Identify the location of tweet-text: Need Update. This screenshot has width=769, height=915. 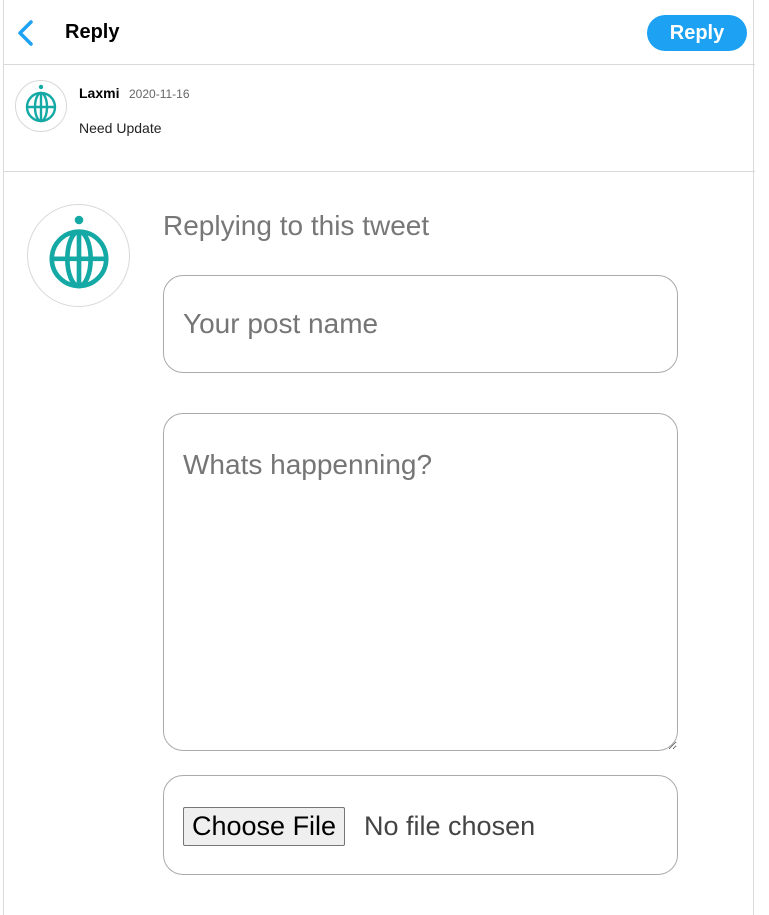
(120, 128).